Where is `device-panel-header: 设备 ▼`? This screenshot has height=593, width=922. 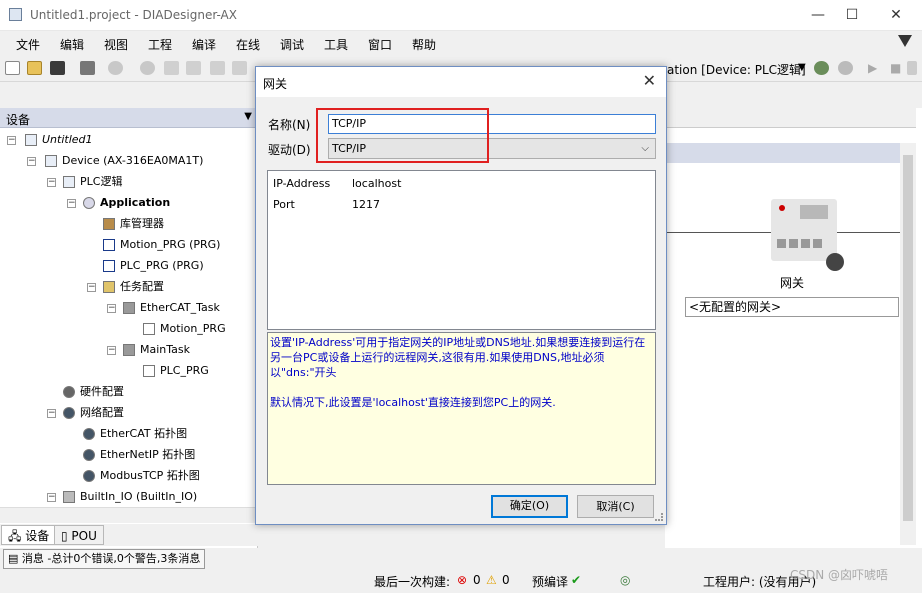 device-panel-header: 设备 ▼ is located at coordinates (129, 118).